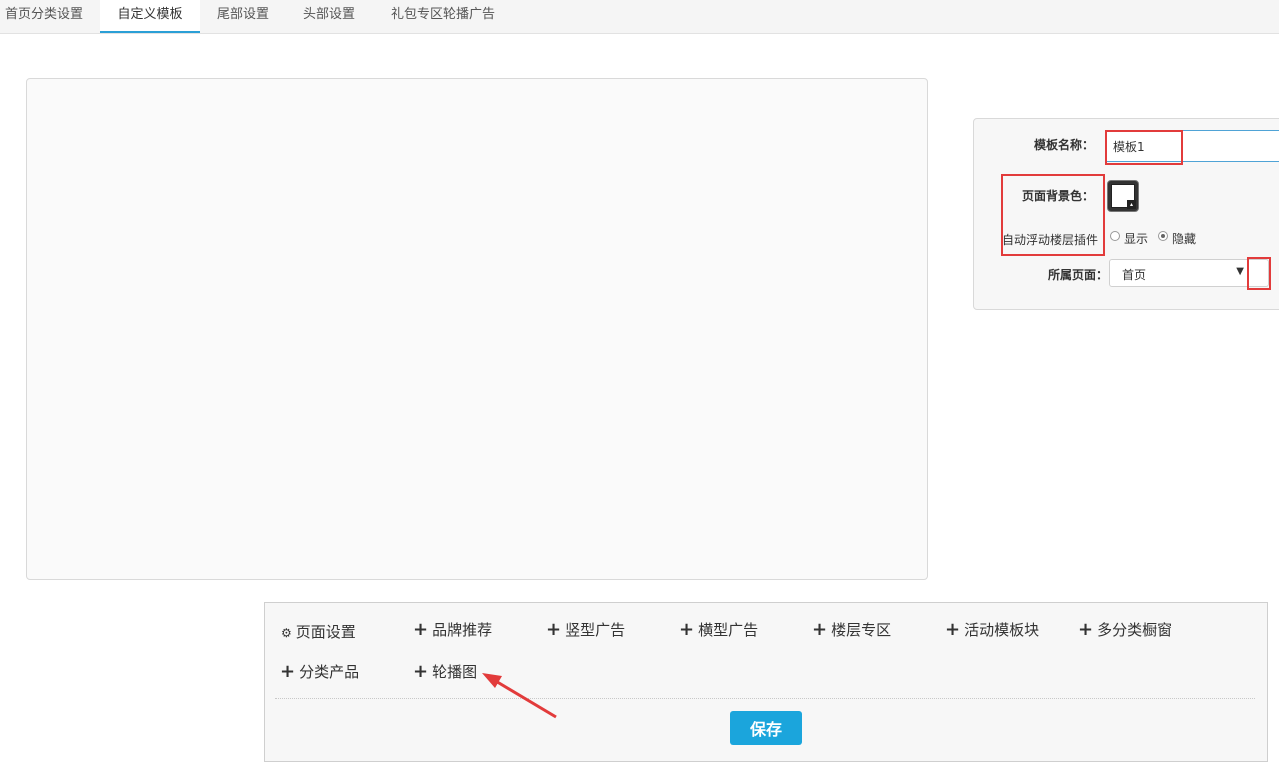  I want to click on template-name-label: 模板名称：, so click(1064, 145).